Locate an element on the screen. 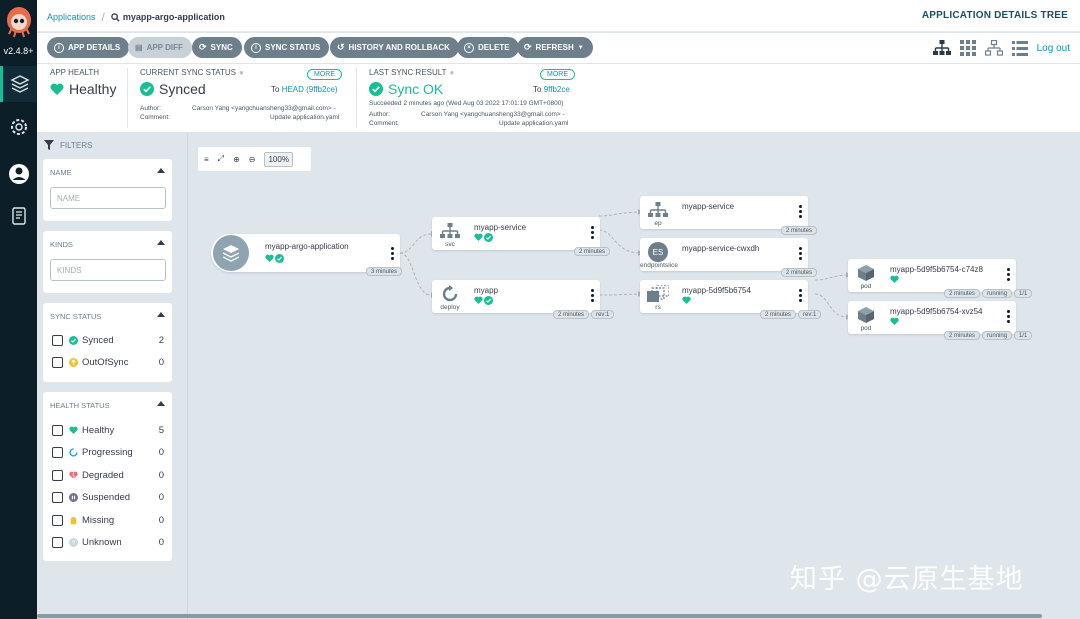 Image resolution: width=1080 pixels, height=619 pixels. app-diff-button: ▤ APP DIFF is located at coordinates (160, 47).